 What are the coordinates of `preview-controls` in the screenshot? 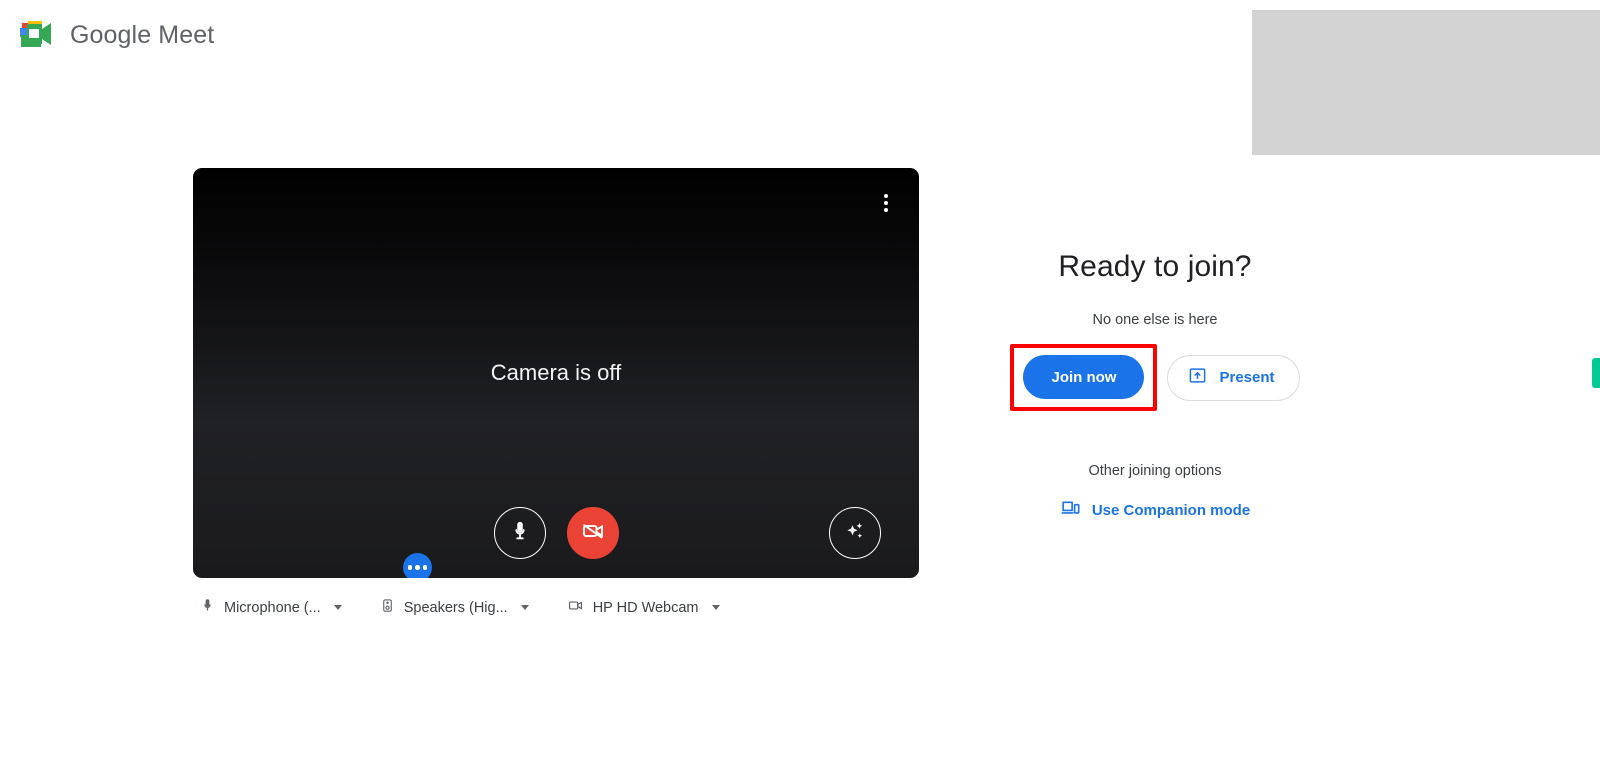 It's located at (556, 533).